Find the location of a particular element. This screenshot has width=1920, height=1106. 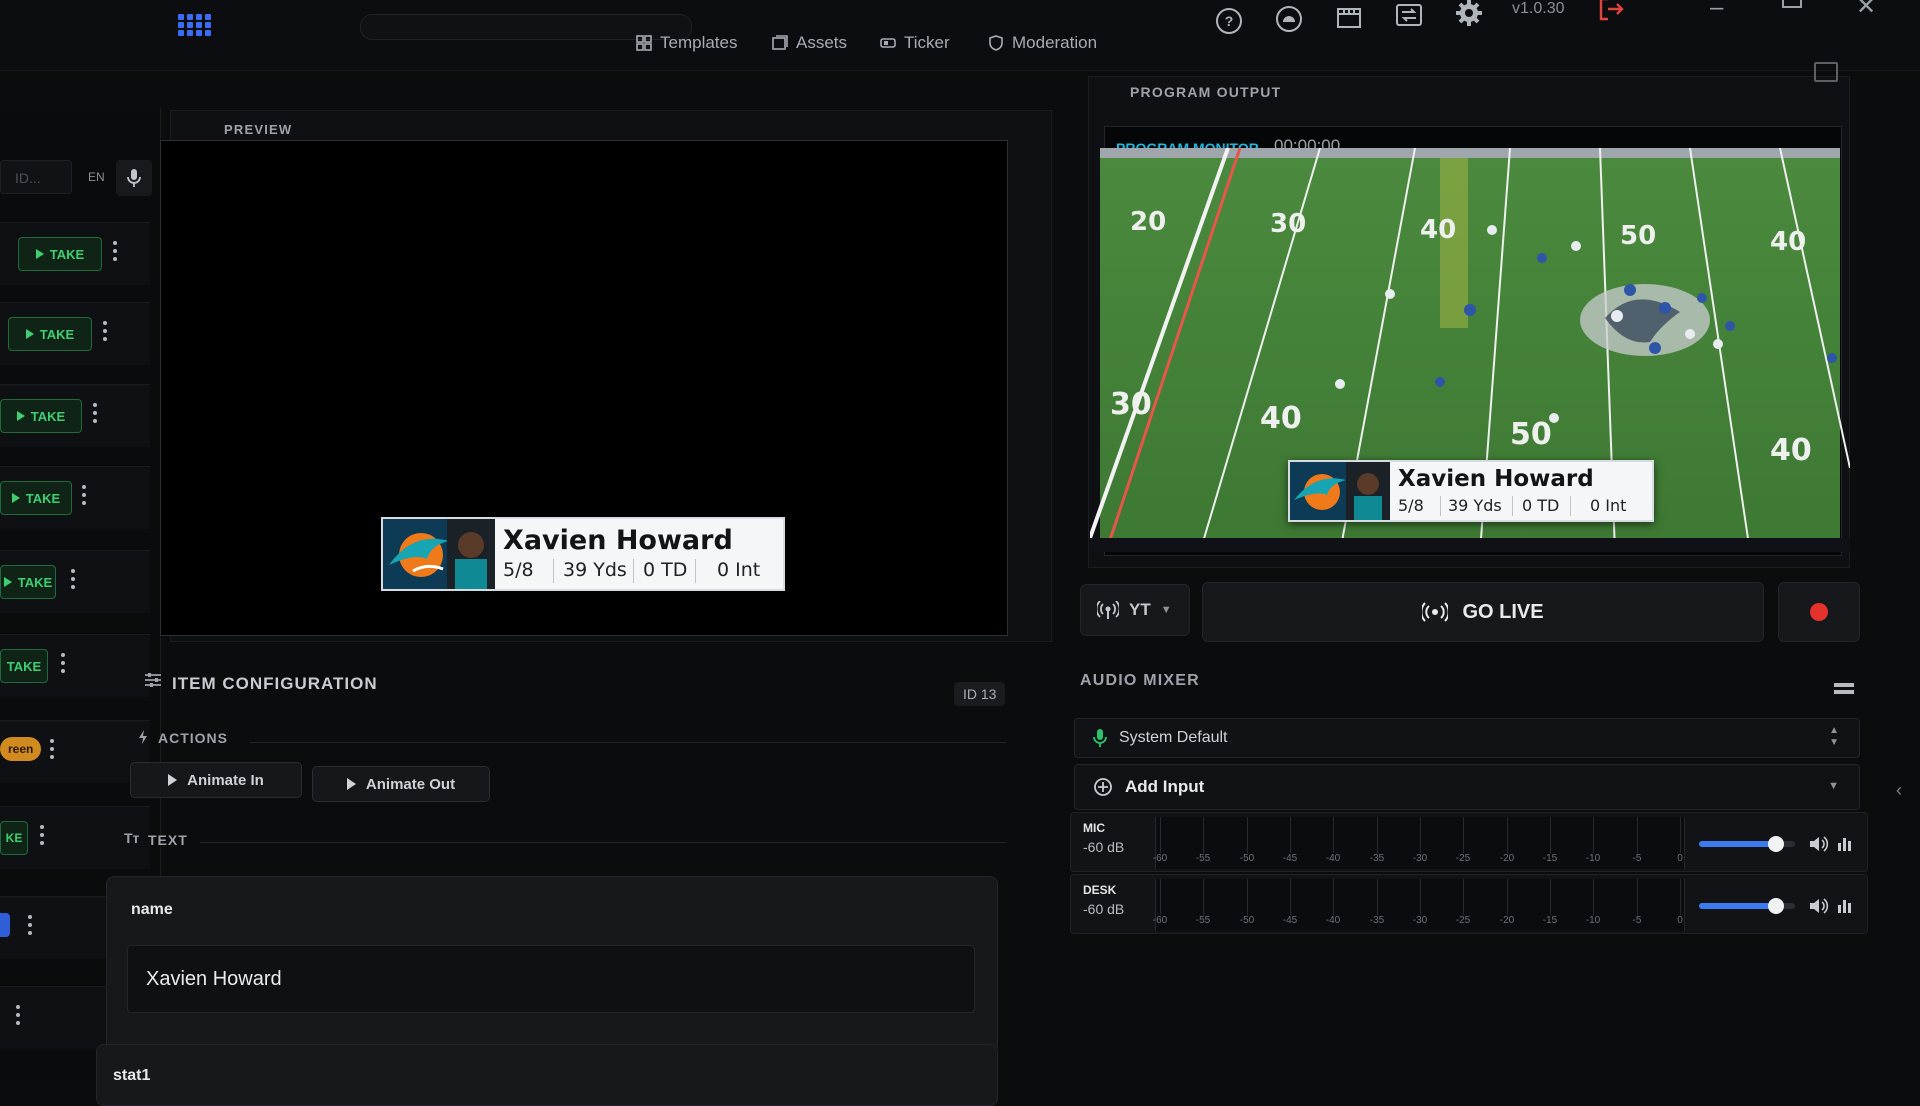

config-title: ITEM CONFIGURATION is located at coordinates (275, 683).